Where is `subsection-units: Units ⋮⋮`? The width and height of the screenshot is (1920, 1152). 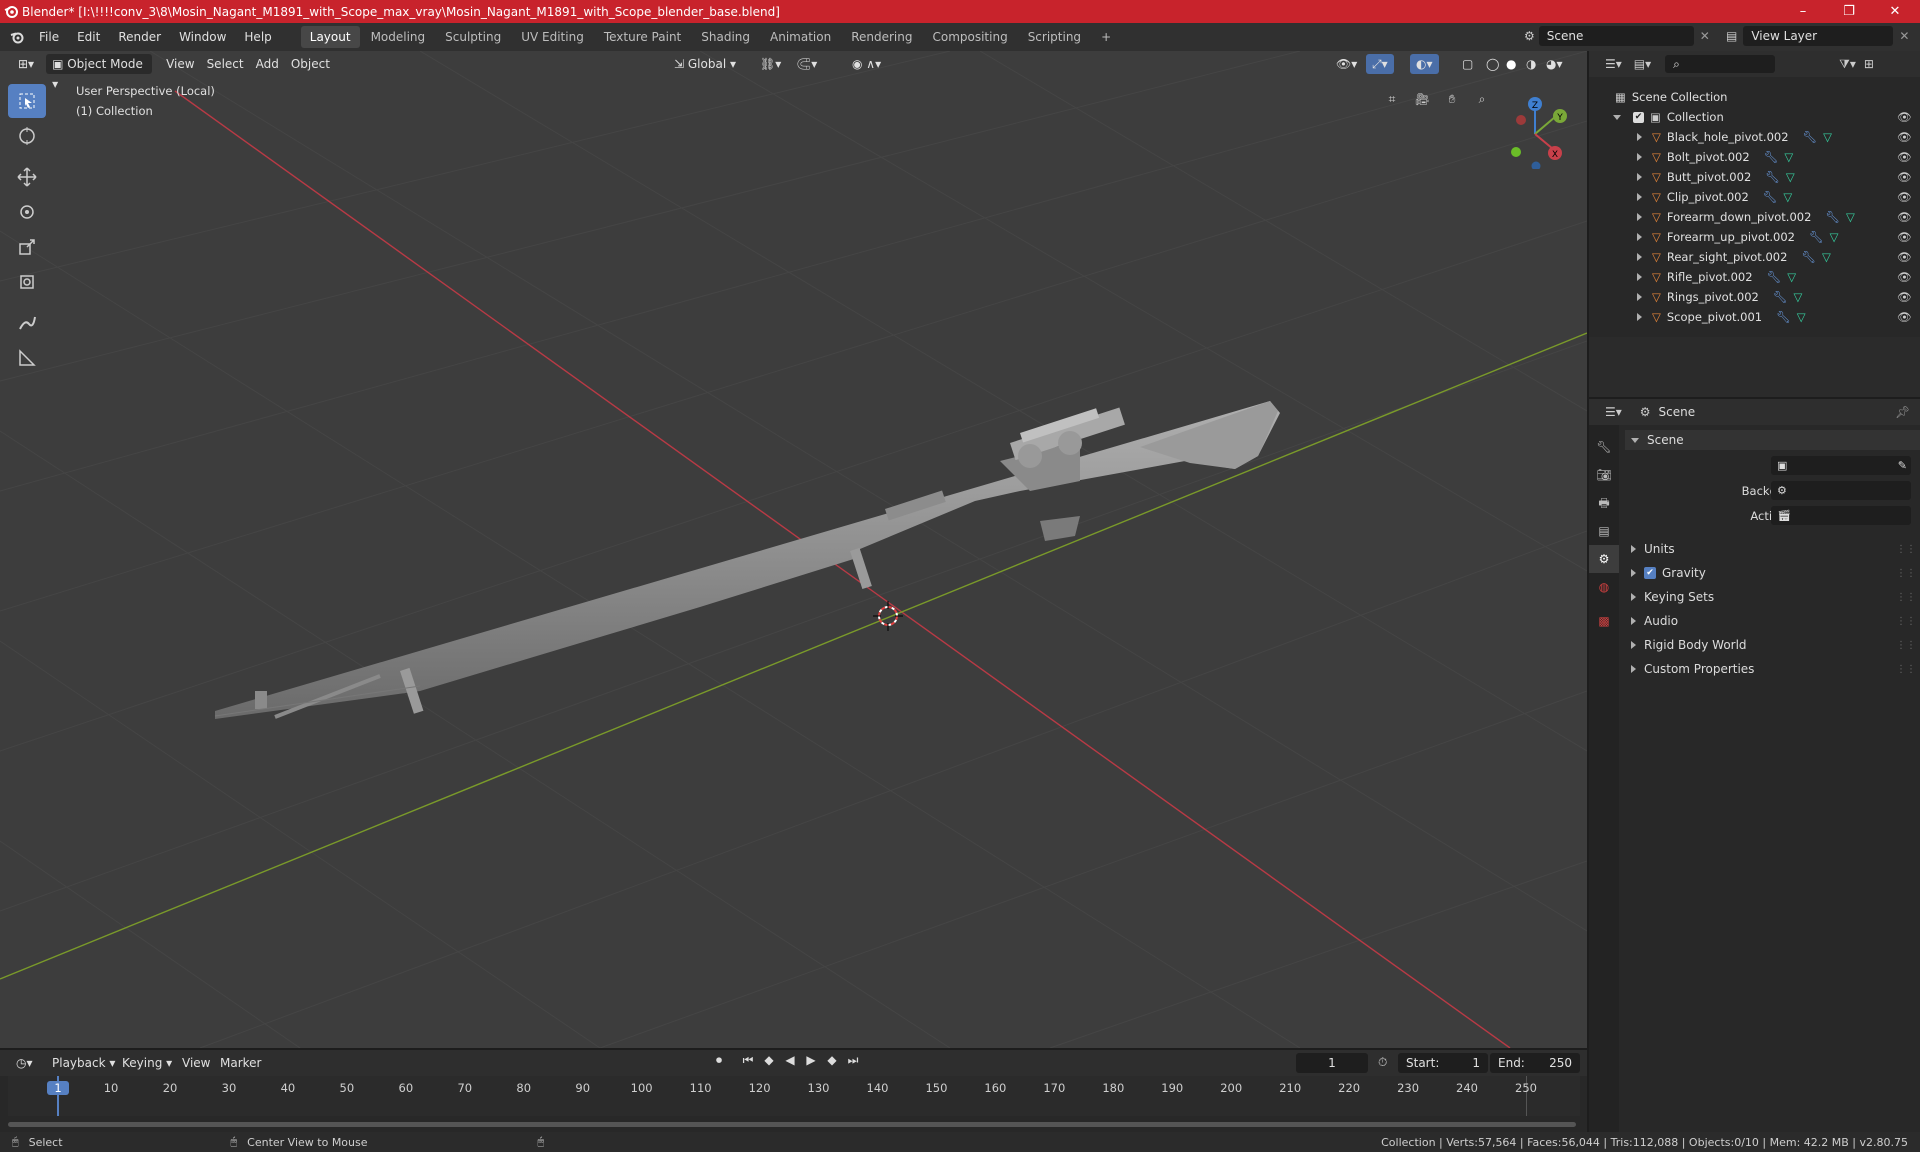 subsection-units: Units ⋮⋮ is located at coordinates (1772, 549).